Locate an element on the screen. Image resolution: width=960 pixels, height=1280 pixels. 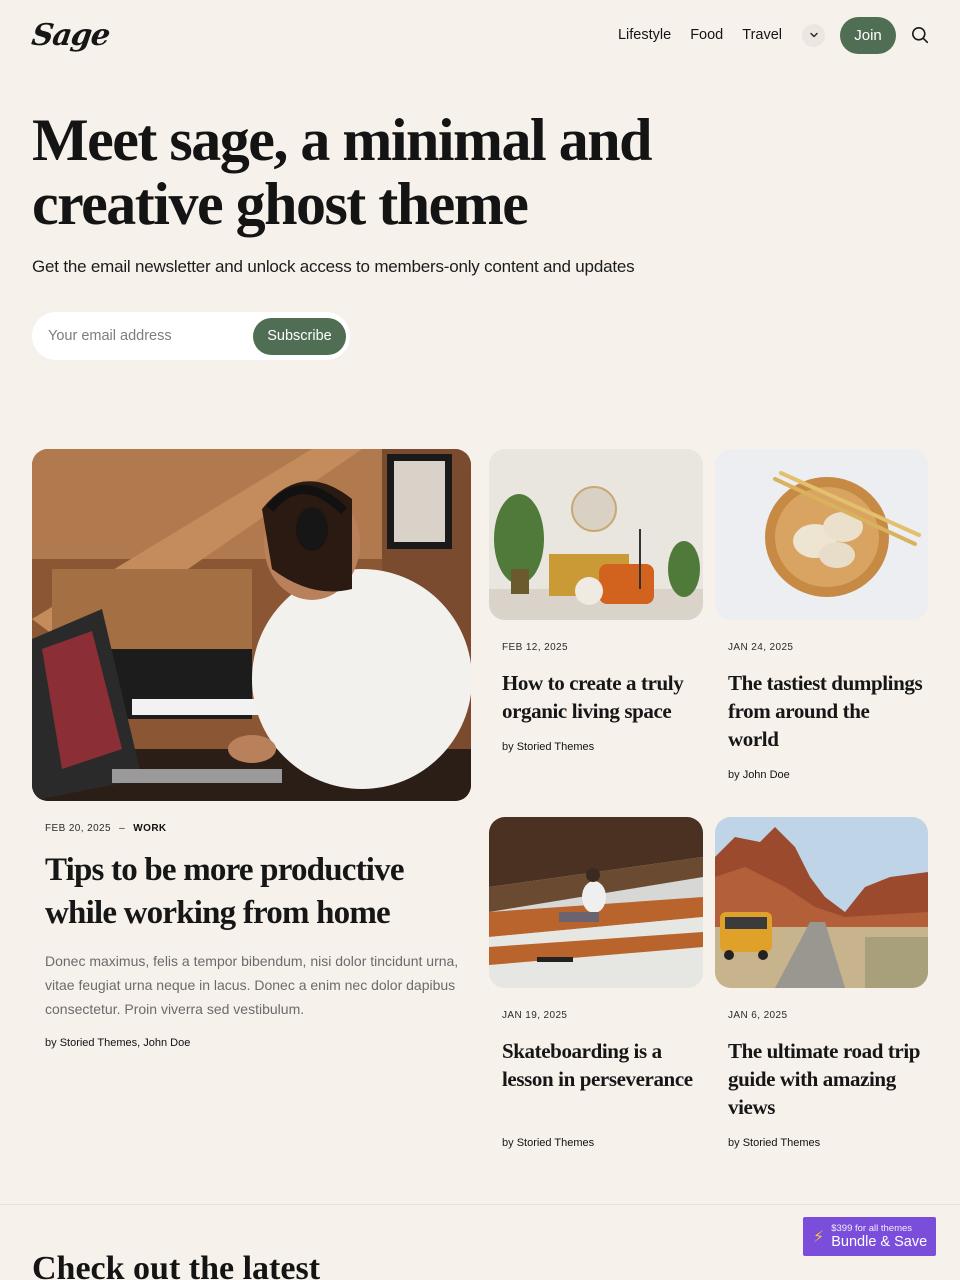
promo-label: Bundle & Save is located at coordinates (879, 1242).